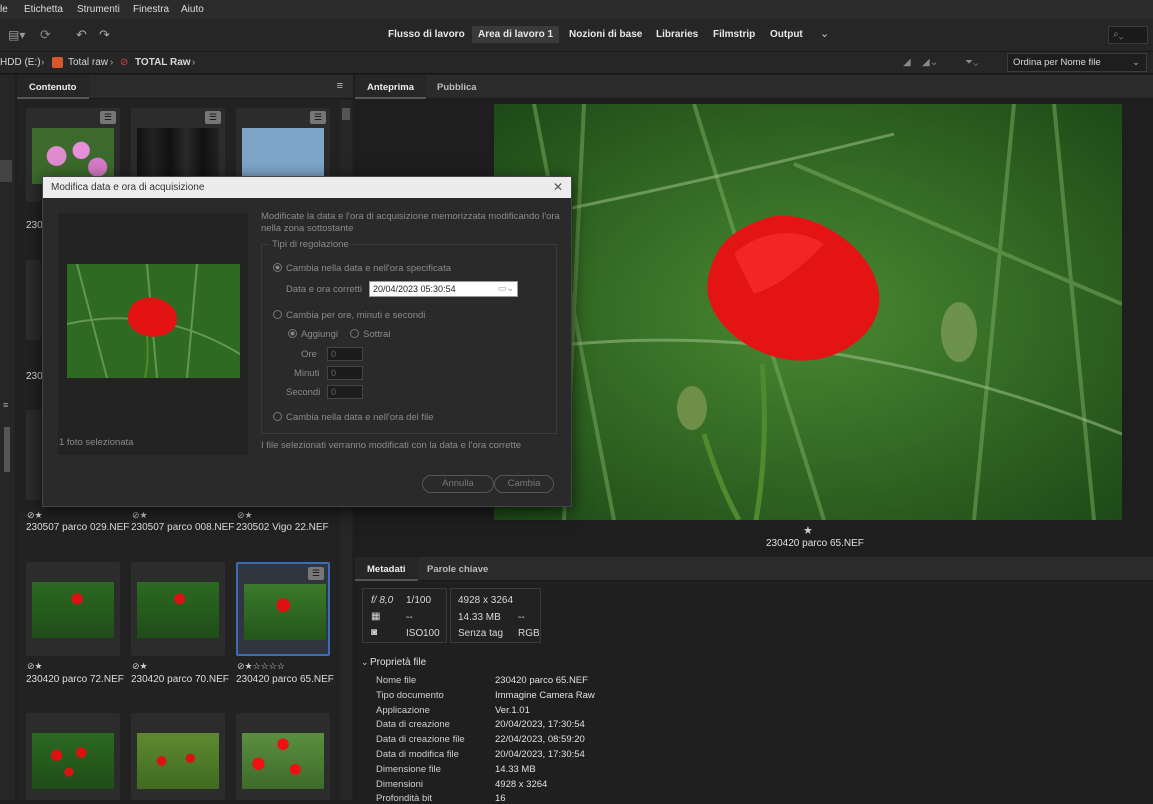 Image resolution: width=1153 pixels, height=804 pixels. What do you see at coordinates (524, 484) in the screenshot?
I see `change-button: Cambia` at bounding box center [524, 484].